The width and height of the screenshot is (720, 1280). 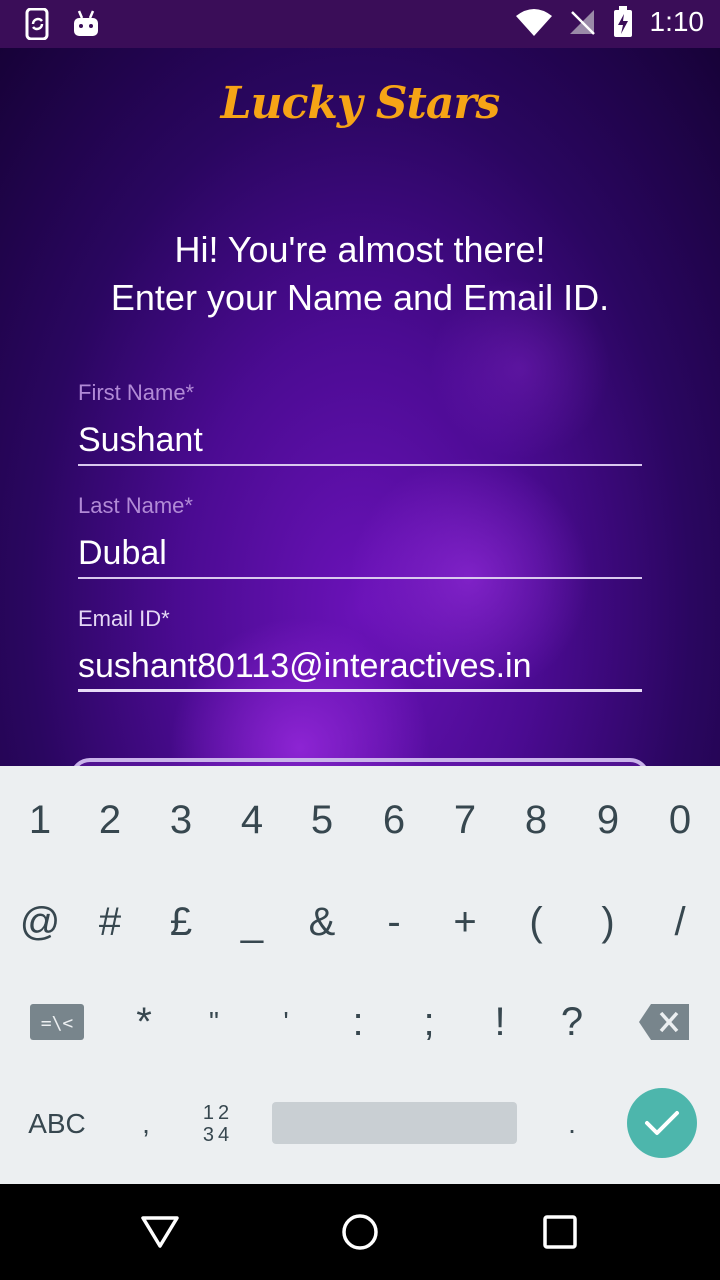 I want to click on more-symbols-icon: =\<, so click(x=57, y=1022).